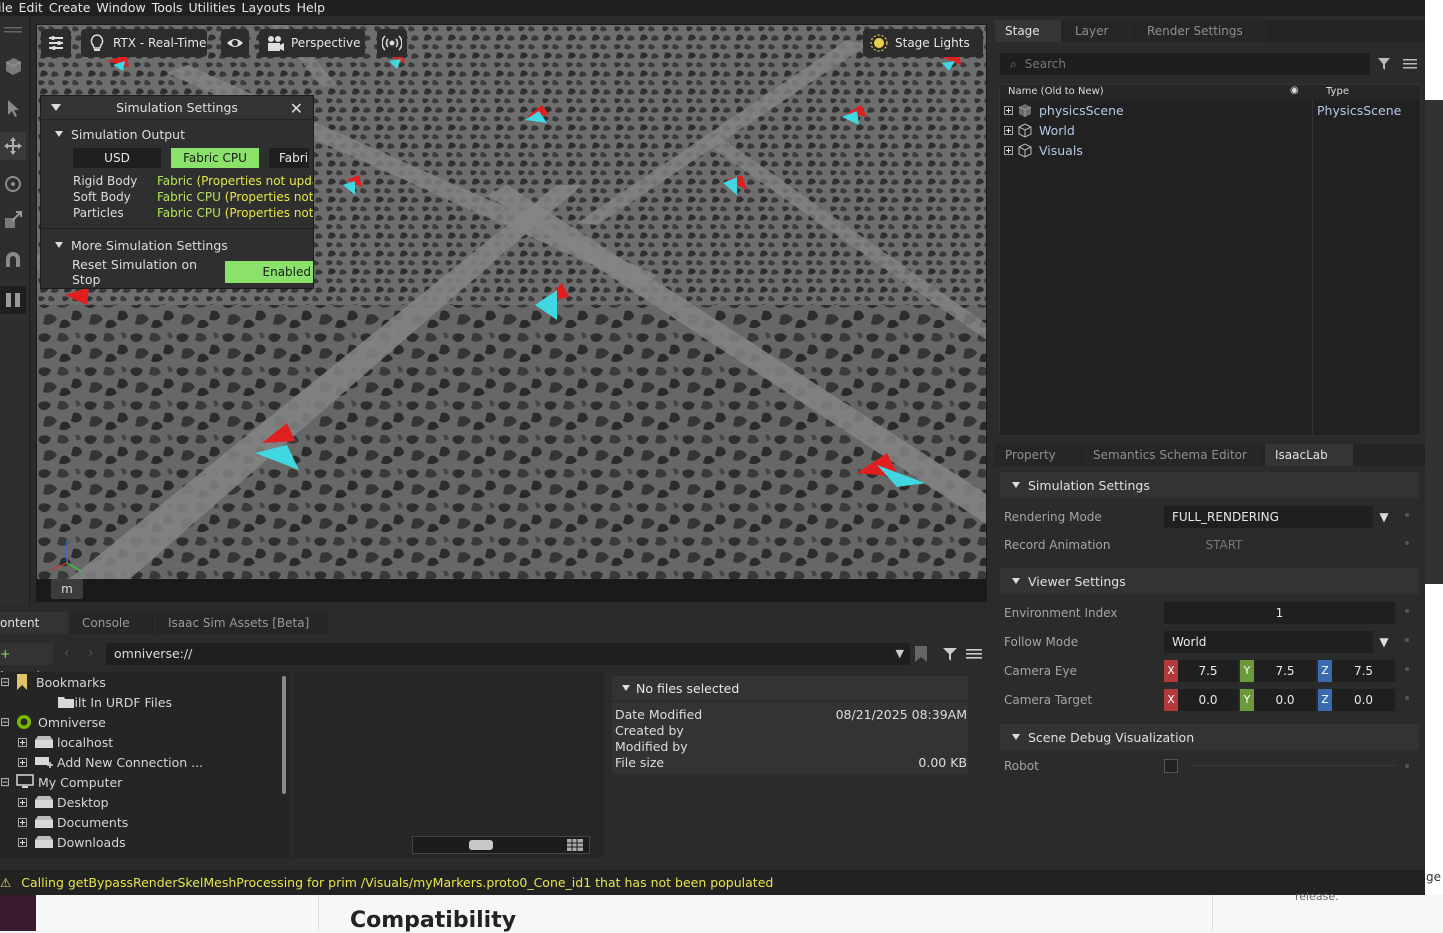 The height and width of the screenshot is (933, 1443). I want to click on m-button: m, so click(67, 589).